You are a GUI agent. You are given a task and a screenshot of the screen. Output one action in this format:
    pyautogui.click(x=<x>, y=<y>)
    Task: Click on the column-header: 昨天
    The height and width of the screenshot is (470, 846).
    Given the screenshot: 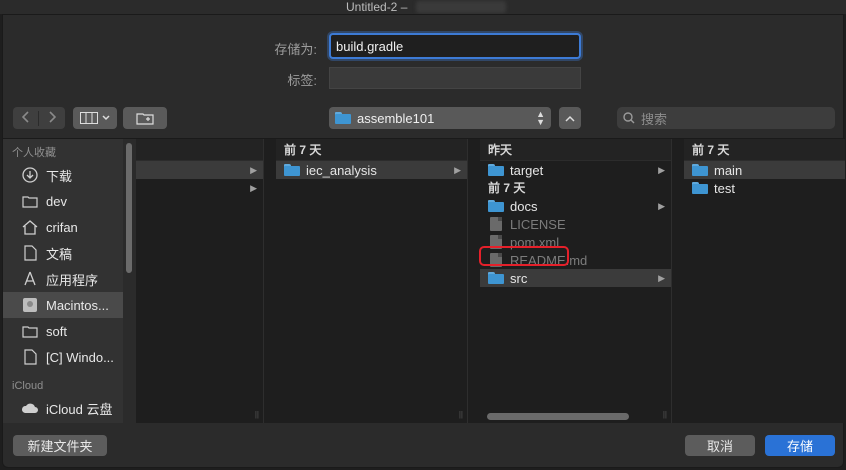 What is the action you would take?
    pyautogui.click(x=575, y=150)
    